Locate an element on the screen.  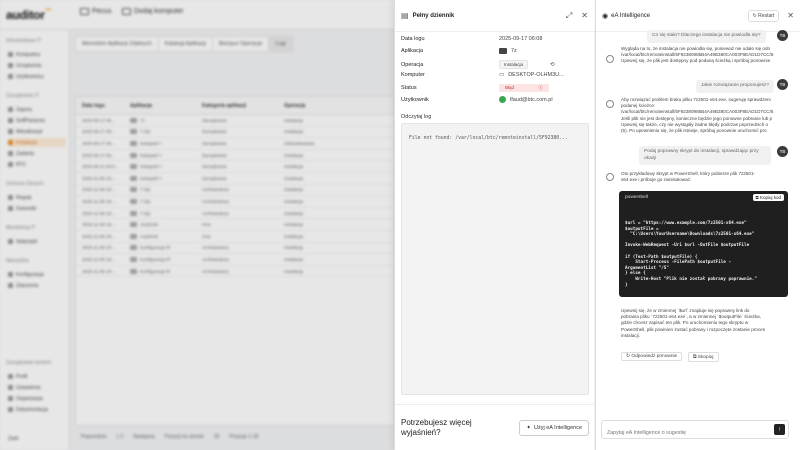
field-date: Data logu 2025-09-17 06:08 is located at coordinates (472, 39).